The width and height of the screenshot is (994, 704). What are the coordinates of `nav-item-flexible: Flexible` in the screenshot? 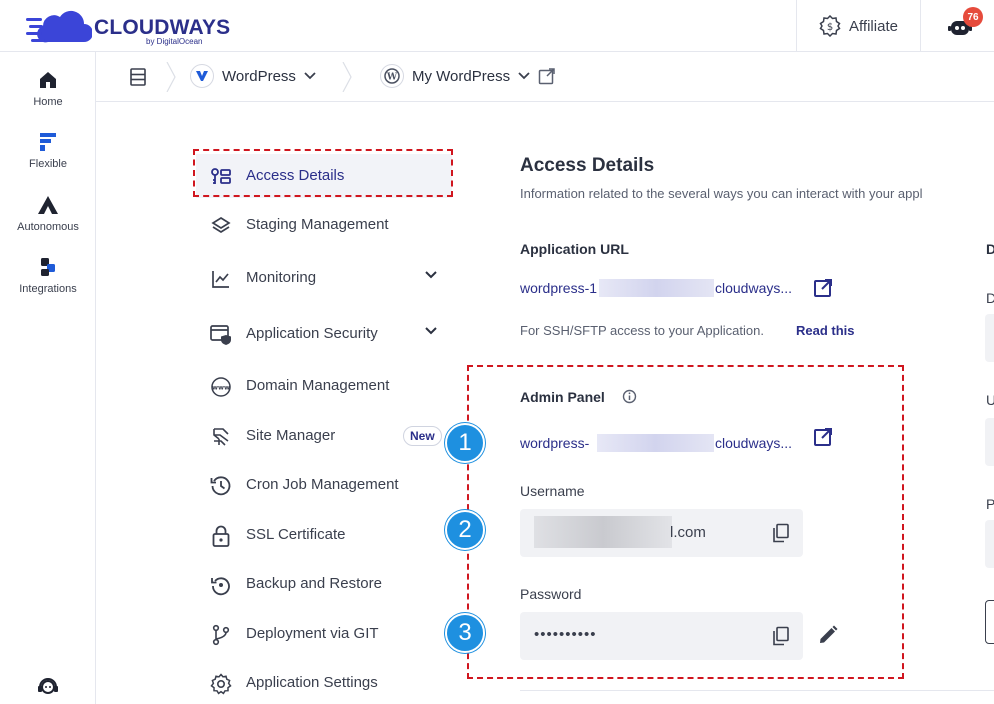 It's located at (48, 151).